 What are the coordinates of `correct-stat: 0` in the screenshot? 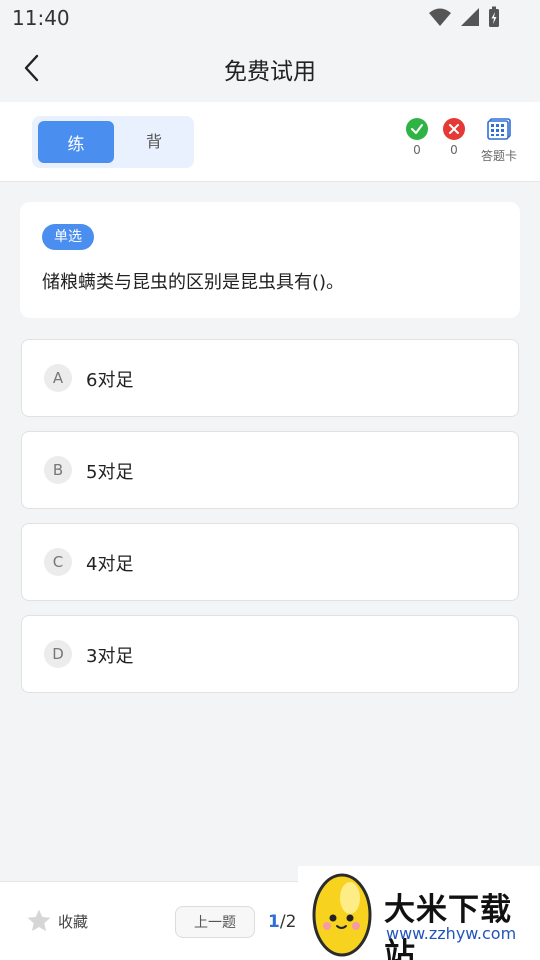 It's located at (417, 137).